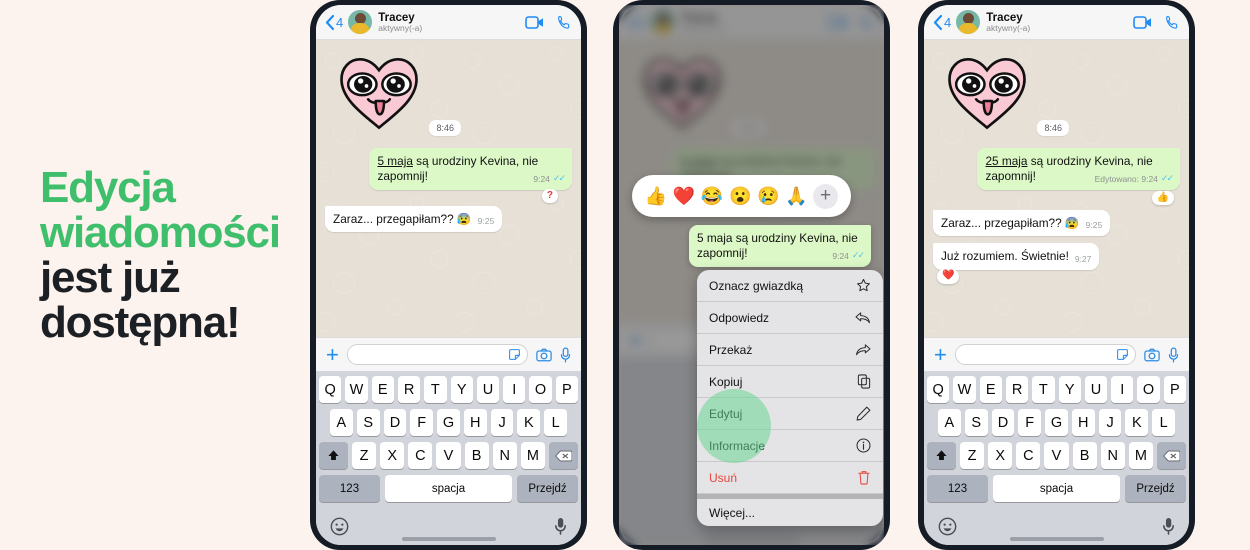  I want to click on reaction-cry-icon: 😢, so click(768, 196).